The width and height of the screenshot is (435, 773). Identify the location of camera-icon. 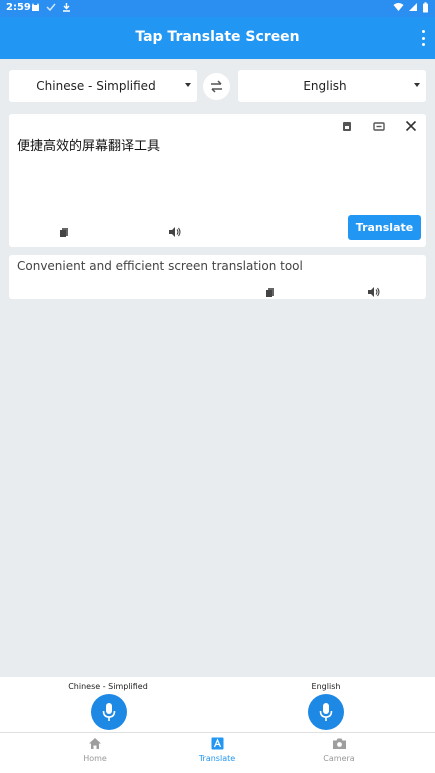
(339, 743).